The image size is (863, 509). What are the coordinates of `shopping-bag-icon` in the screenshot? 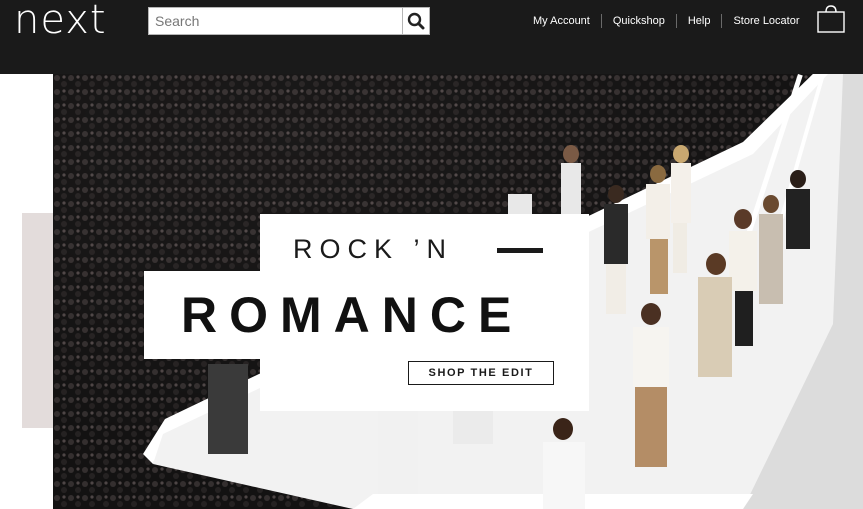 It's located at (831, 19).